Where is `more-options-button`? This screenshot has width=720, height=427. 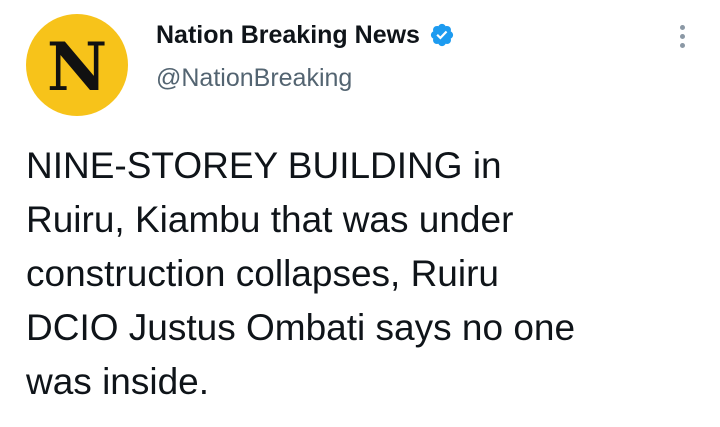 more-options-button is located at coordinates (682, 36).